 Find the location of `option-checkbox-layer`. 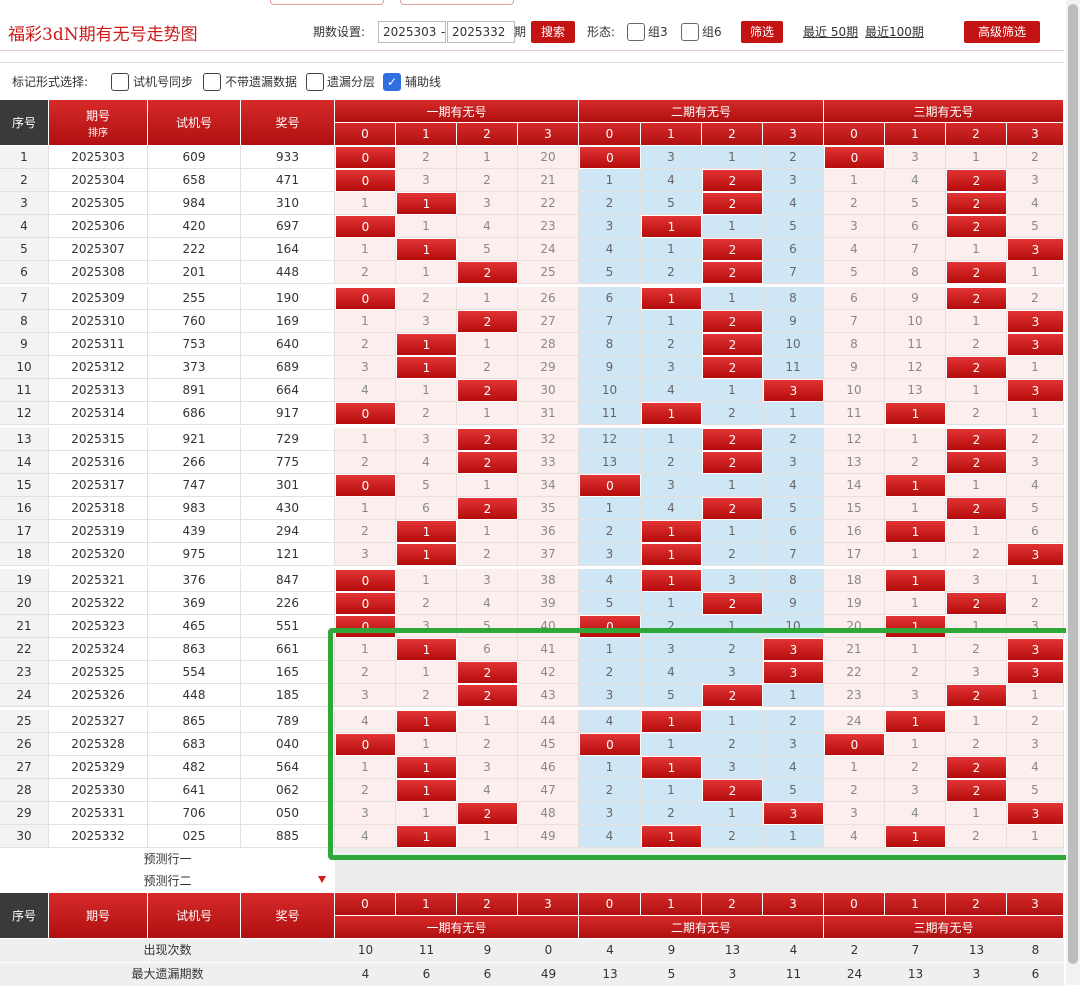

option-checkbox-layer is located at coordinates (315, 82).